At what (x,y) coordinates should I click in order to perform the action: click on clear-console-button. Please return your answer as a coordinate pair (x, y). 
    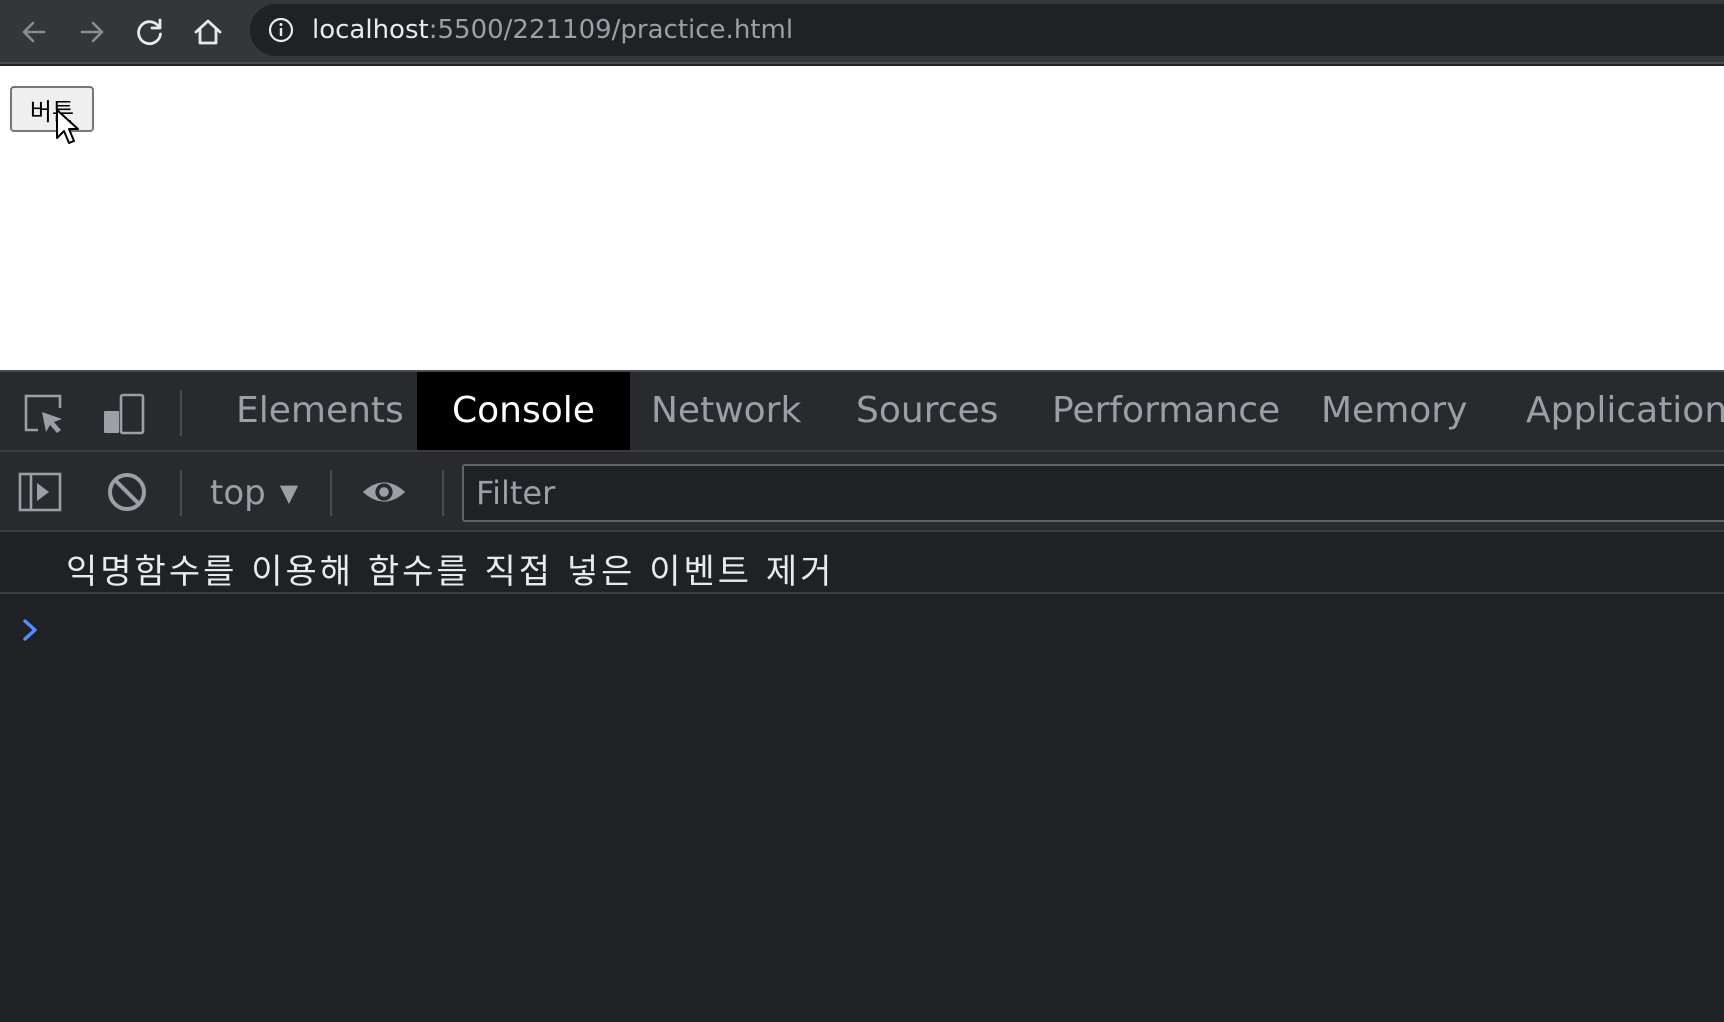
    Looking at the image, I should click on (127, 492).